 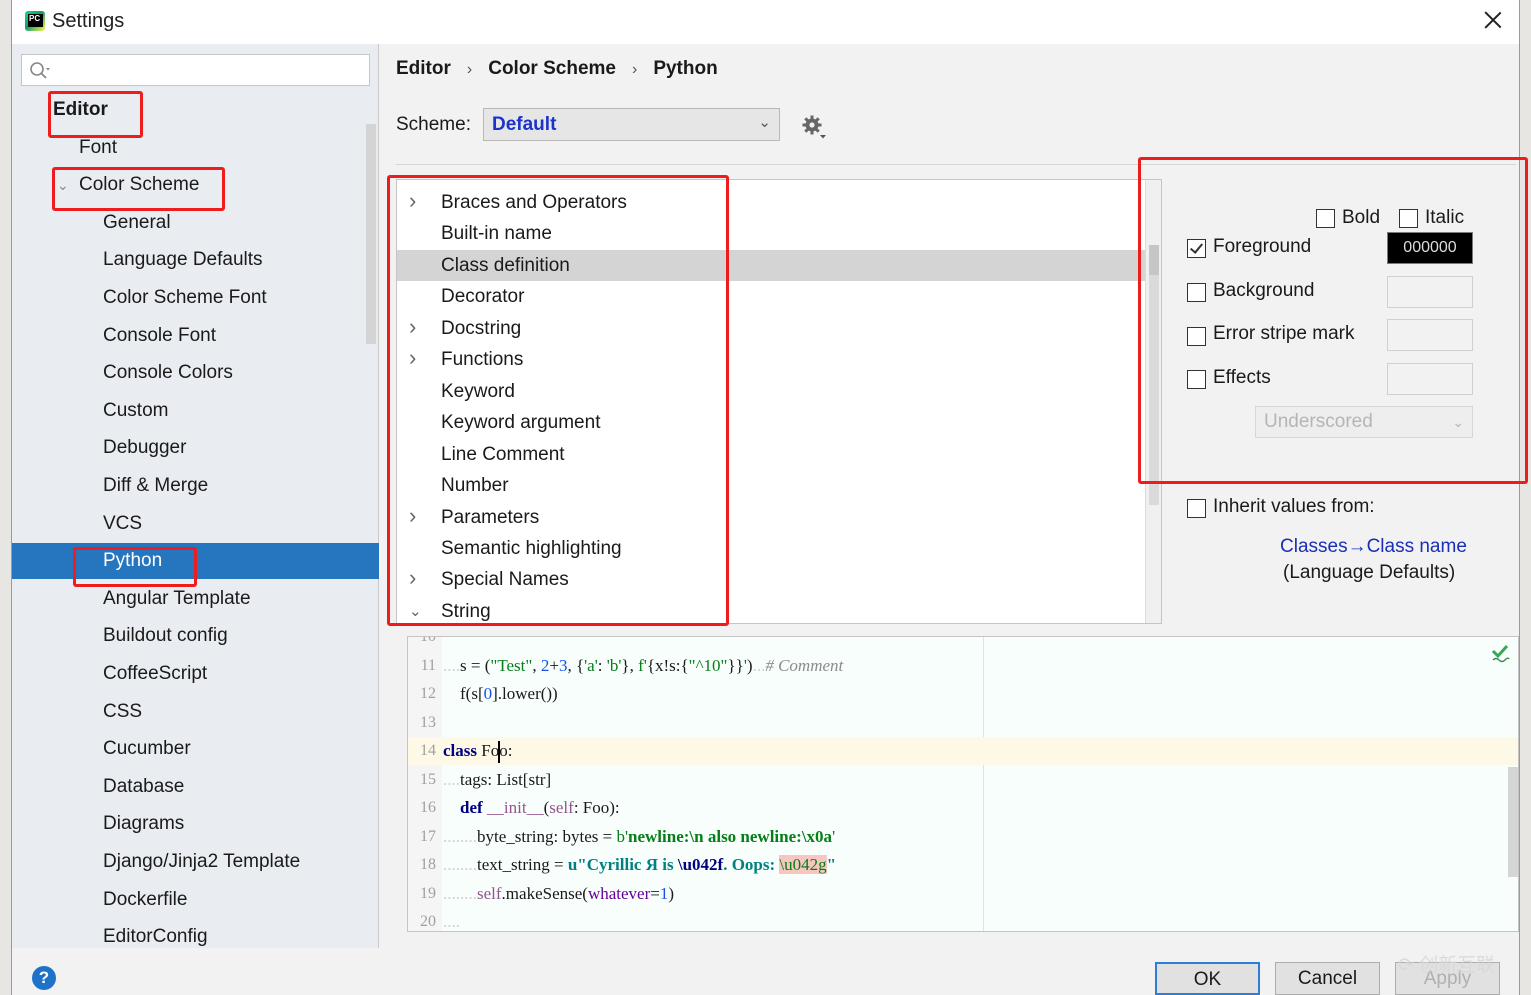 I want to click on inherit-link: Classes→Class name, so click(x=1373, y=547).